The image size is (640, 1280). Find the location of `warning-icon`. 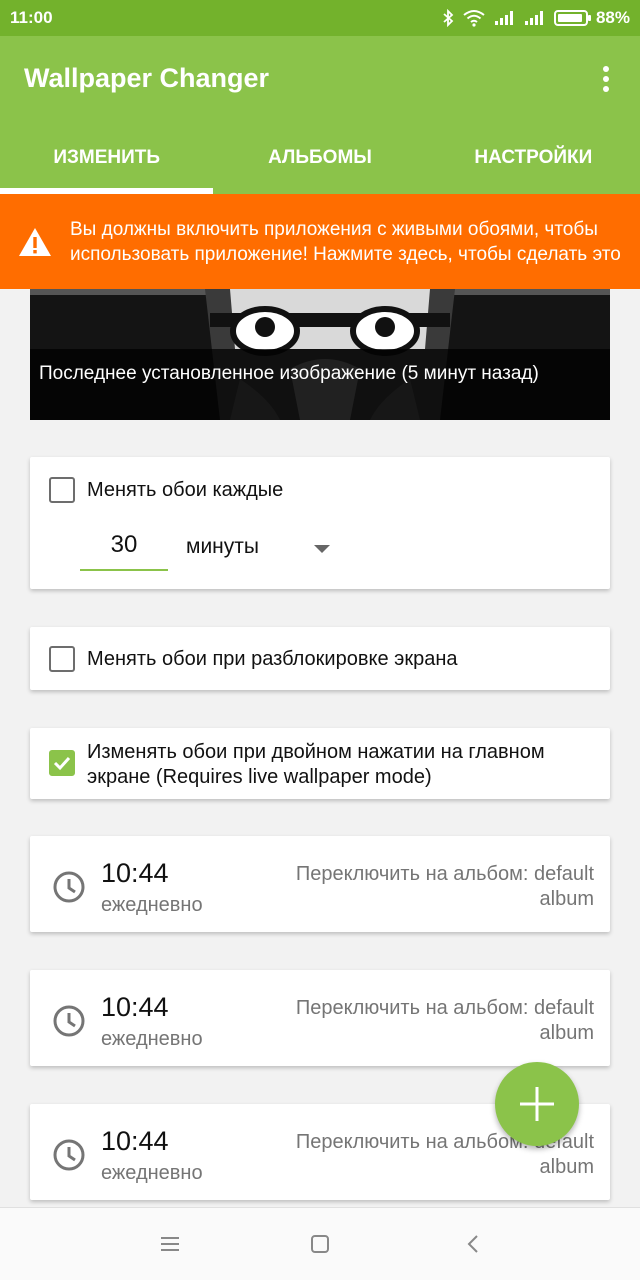

warning-icon is located at coordinates (35, 241).